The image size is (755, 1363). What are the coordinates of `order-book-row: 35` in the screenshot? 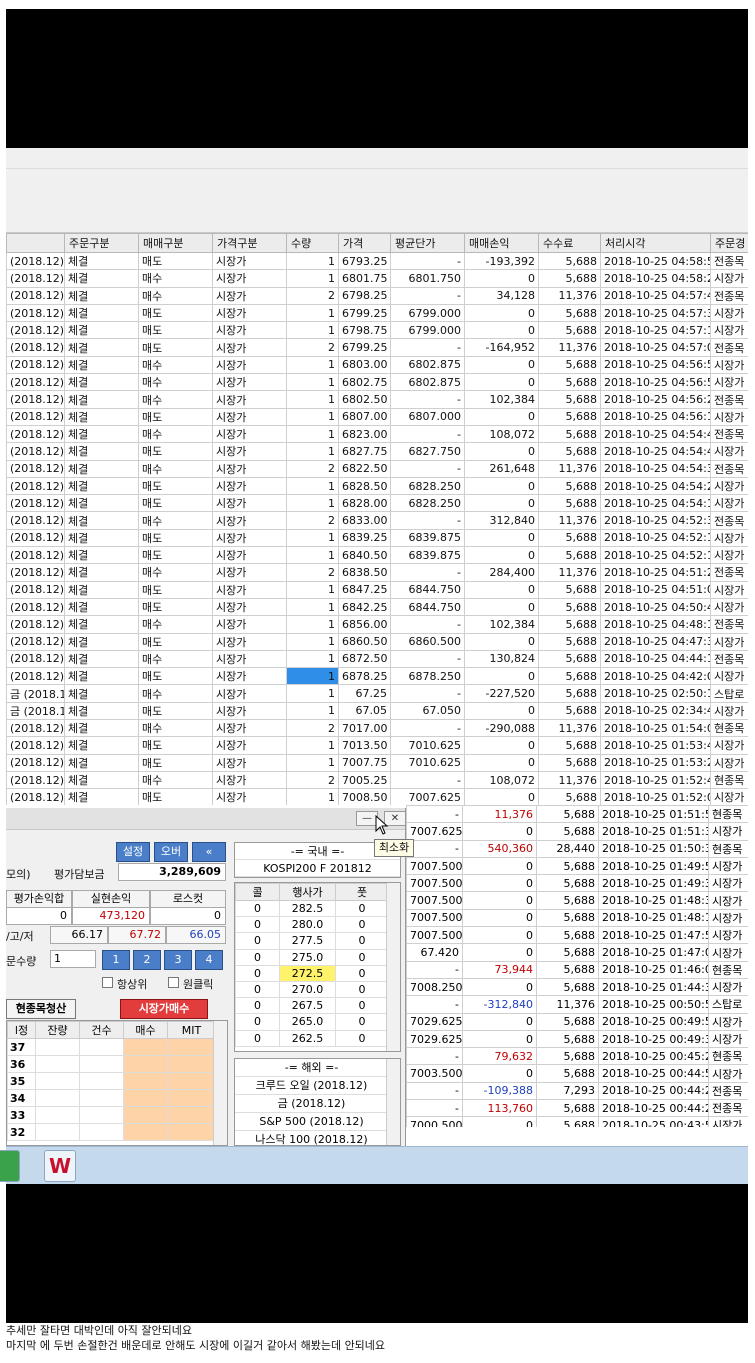 It's located at (111, 1081).